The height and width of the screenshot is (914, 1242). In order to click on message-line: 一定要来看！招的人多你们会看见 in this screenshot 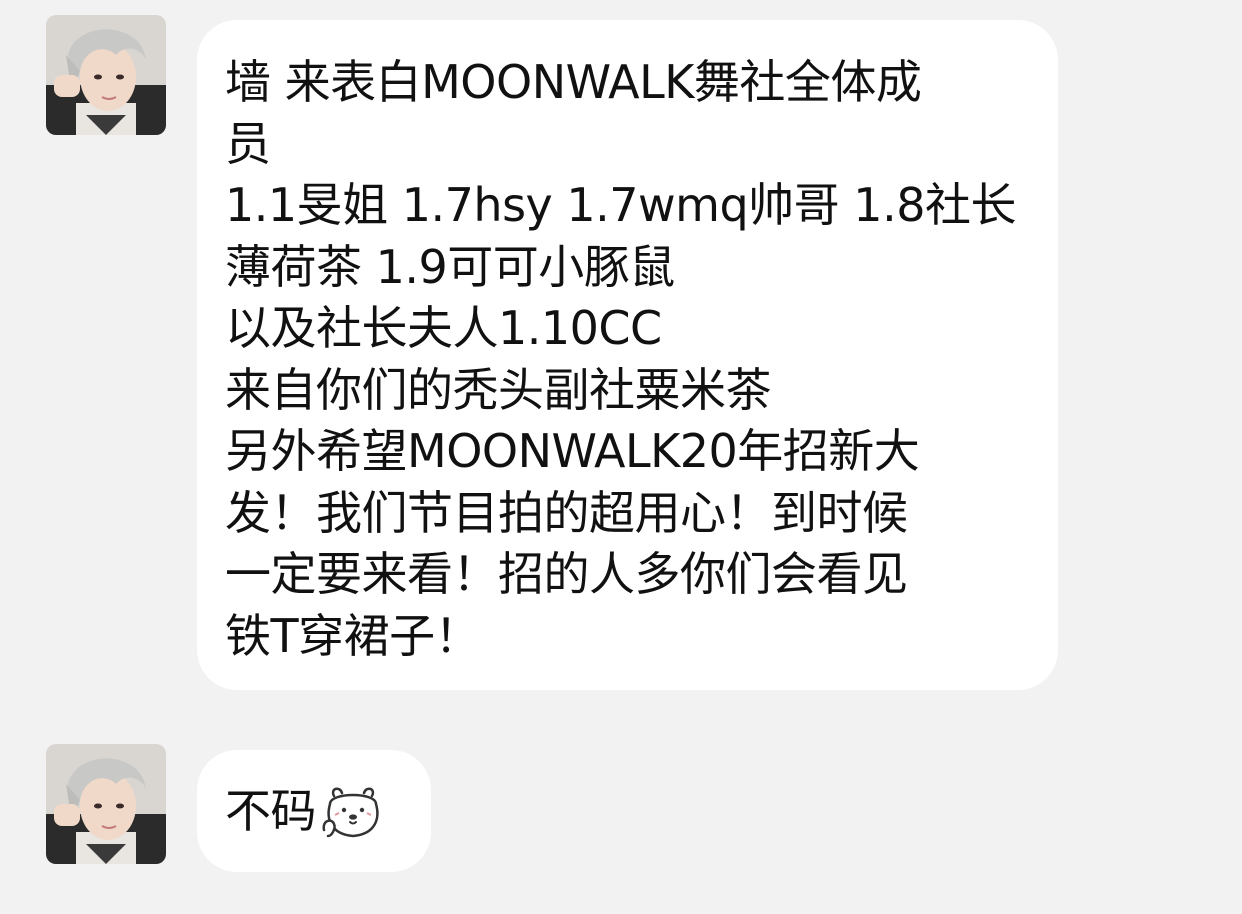, I will do `click(566, 574)`.